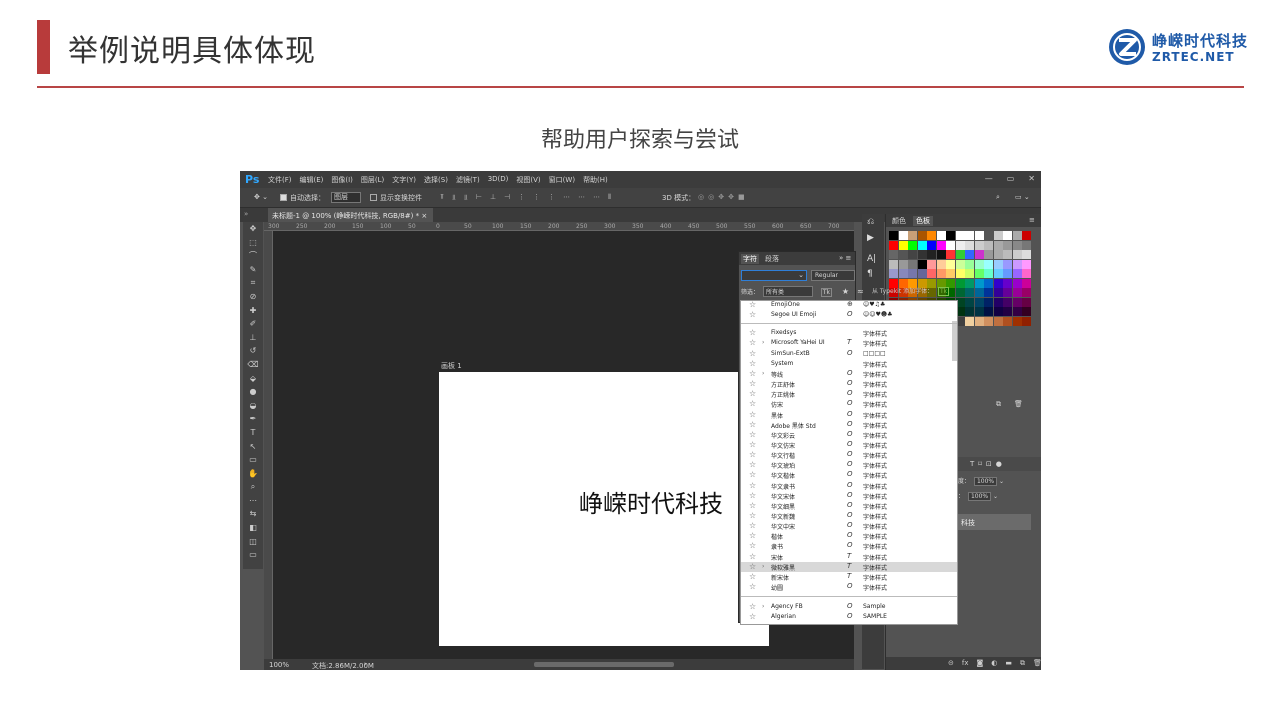  What do you see at coordinates (581, 197) in the screenshot?
I see `distribute-hcenter-icon: ⋯` at bounding box center [581, 197].